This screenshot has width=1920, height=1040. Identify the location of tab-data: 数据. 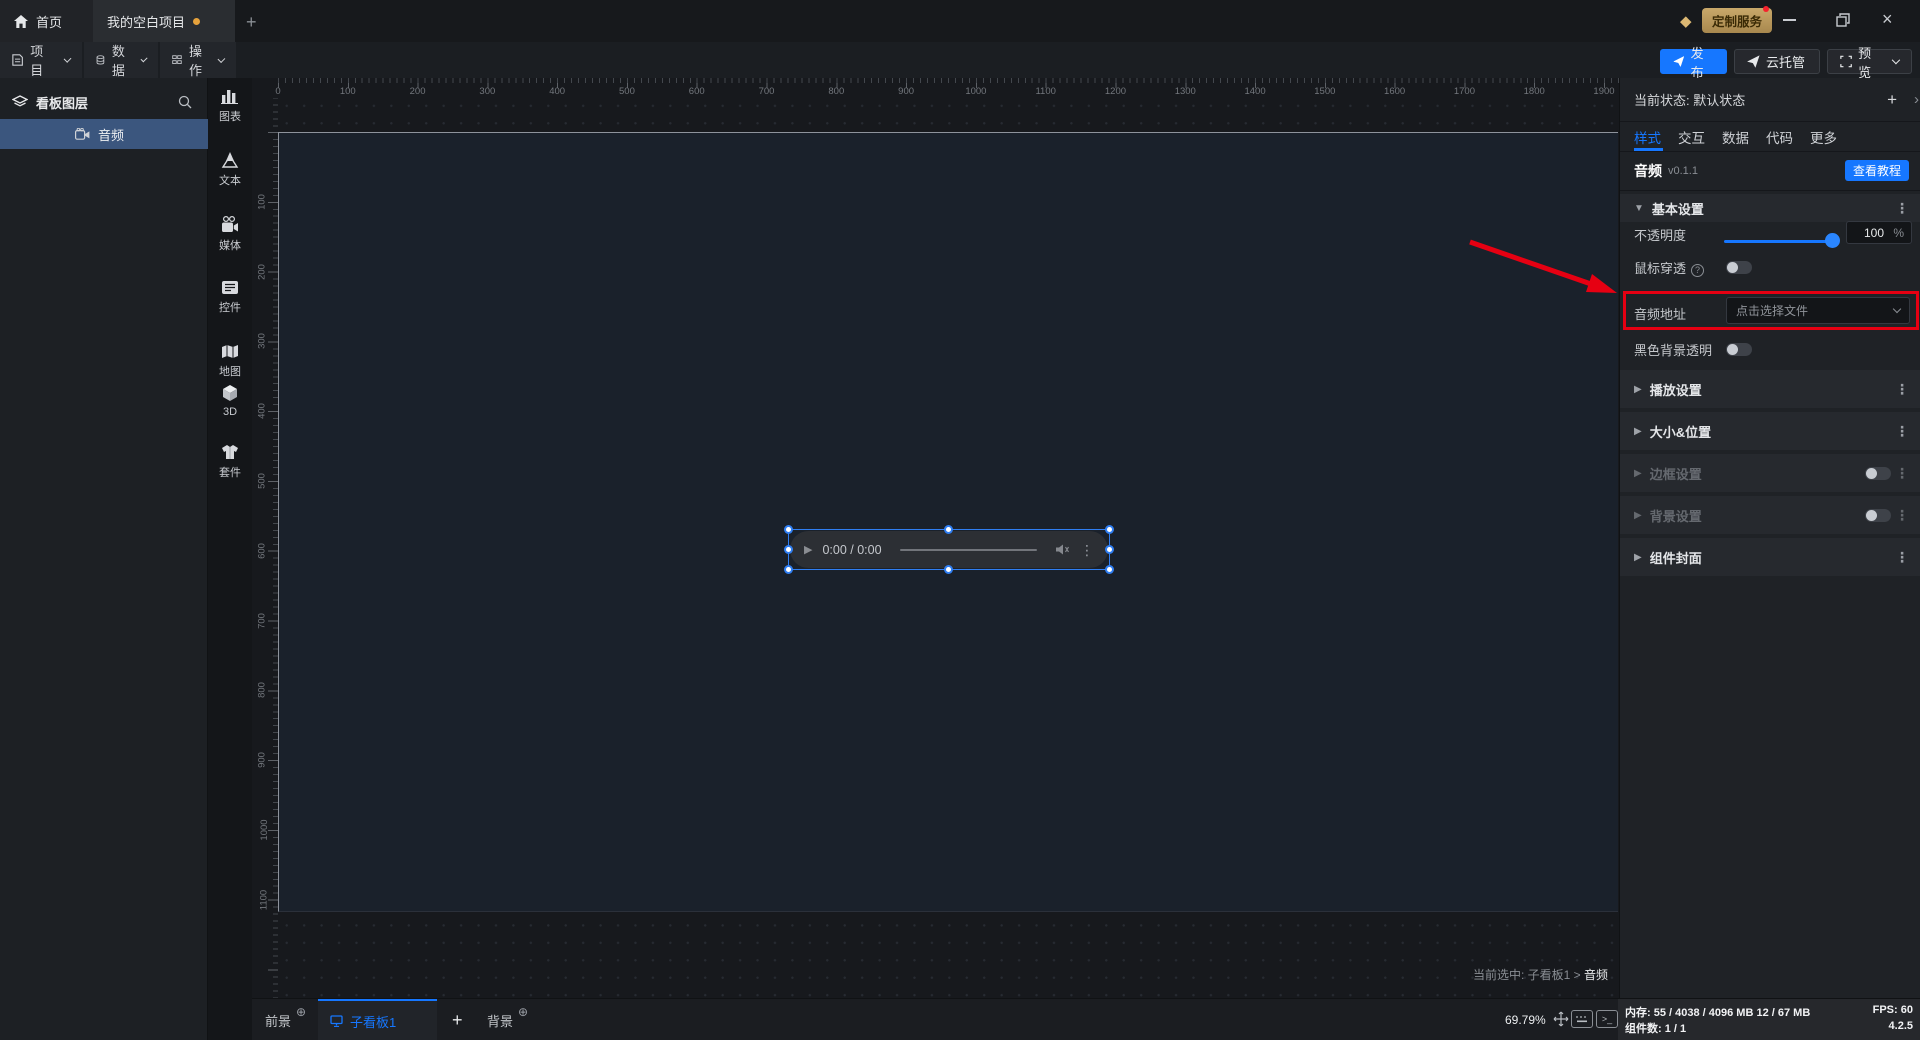
(1735, 137).